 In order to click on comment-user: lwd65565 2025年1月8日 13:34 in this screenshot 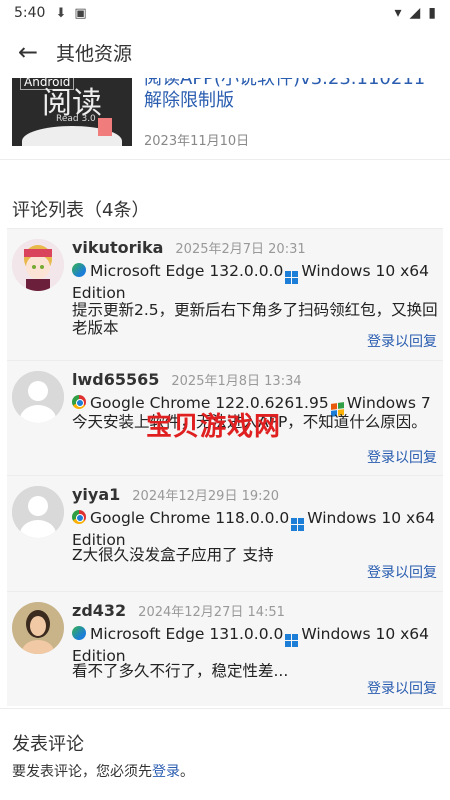, I will do `click(187, 379)`.